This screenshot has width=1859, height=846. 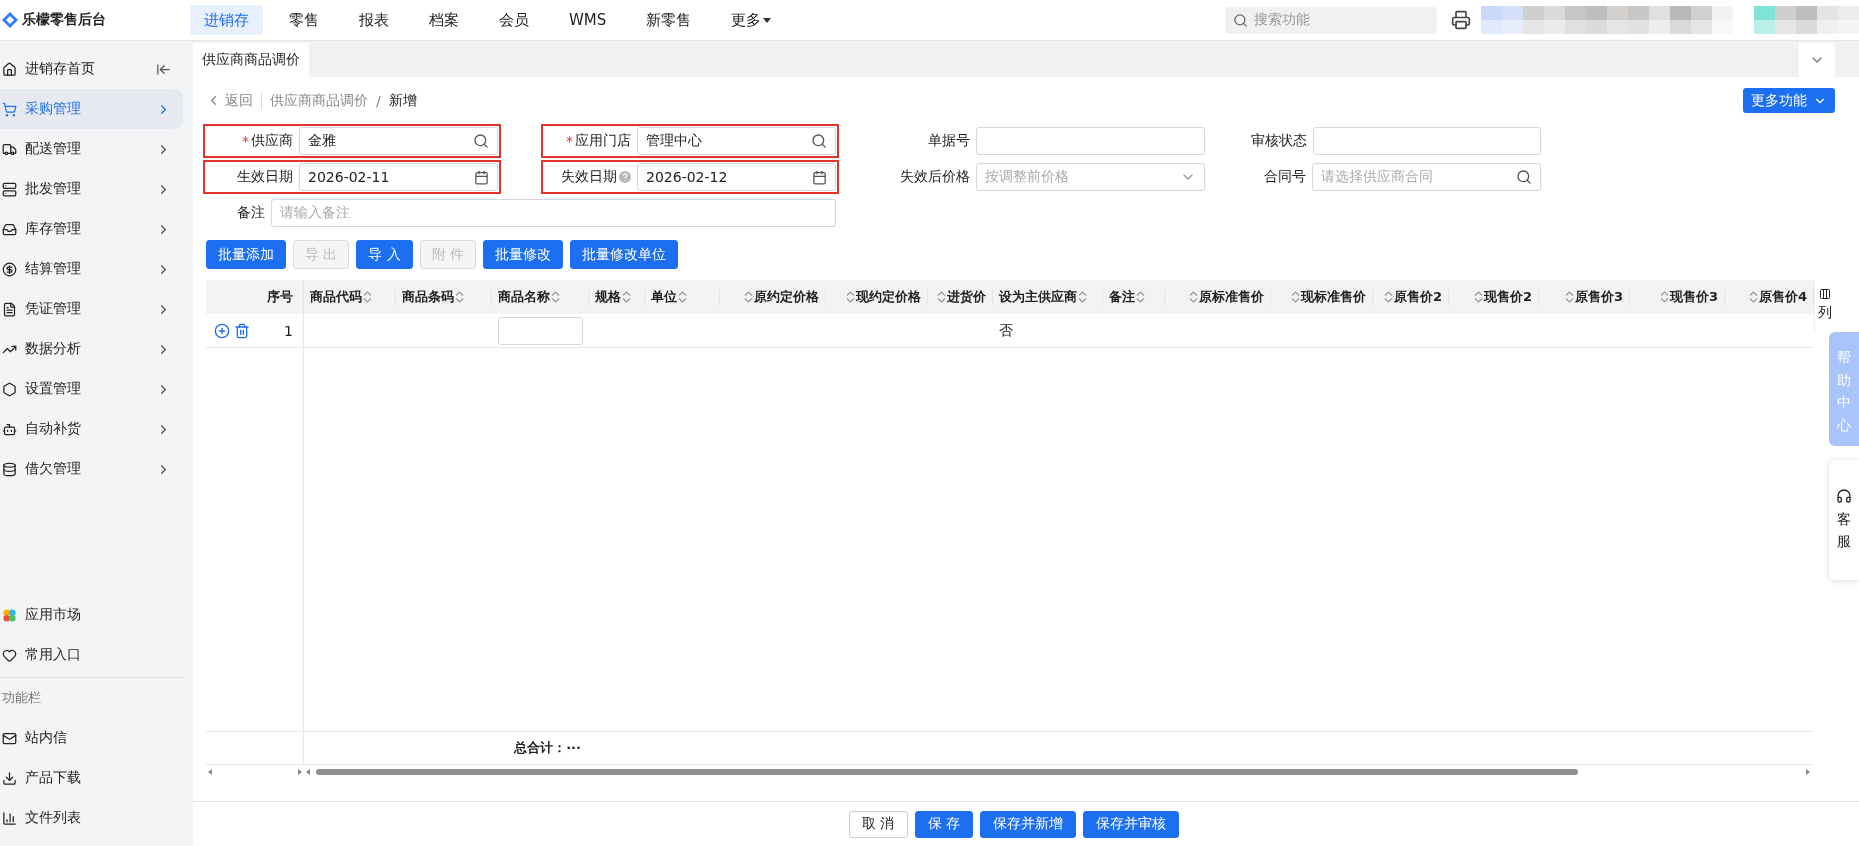 I want to click on sidebar-item: 数据分析, so click(x=91, y=349).